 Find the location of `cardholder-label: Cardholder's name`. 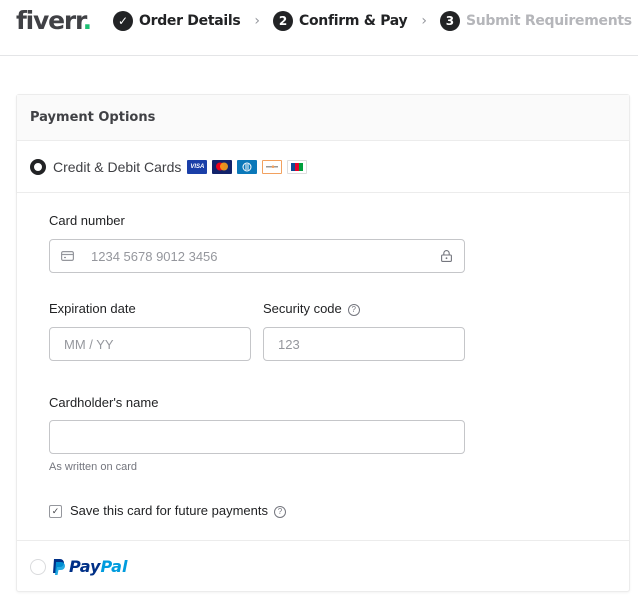

cardholder-label: Cardholder's name is located at coordinates (104, 402).